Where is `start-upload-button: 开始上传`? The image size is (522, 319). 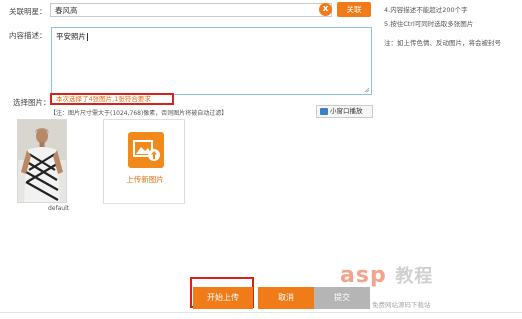 start-upload-button: 开始上传 is located at coordinates (223, 298).